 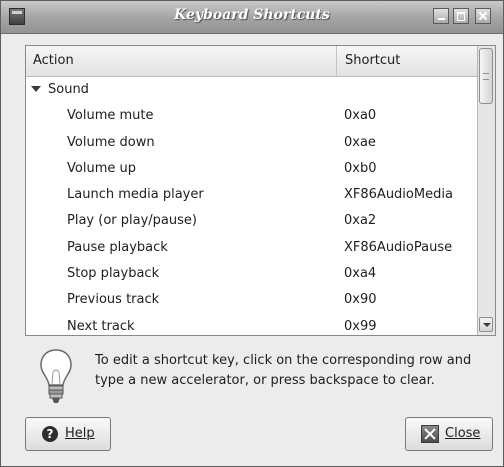 I want to click on group-label: Sound, so click(x=68, y=89).